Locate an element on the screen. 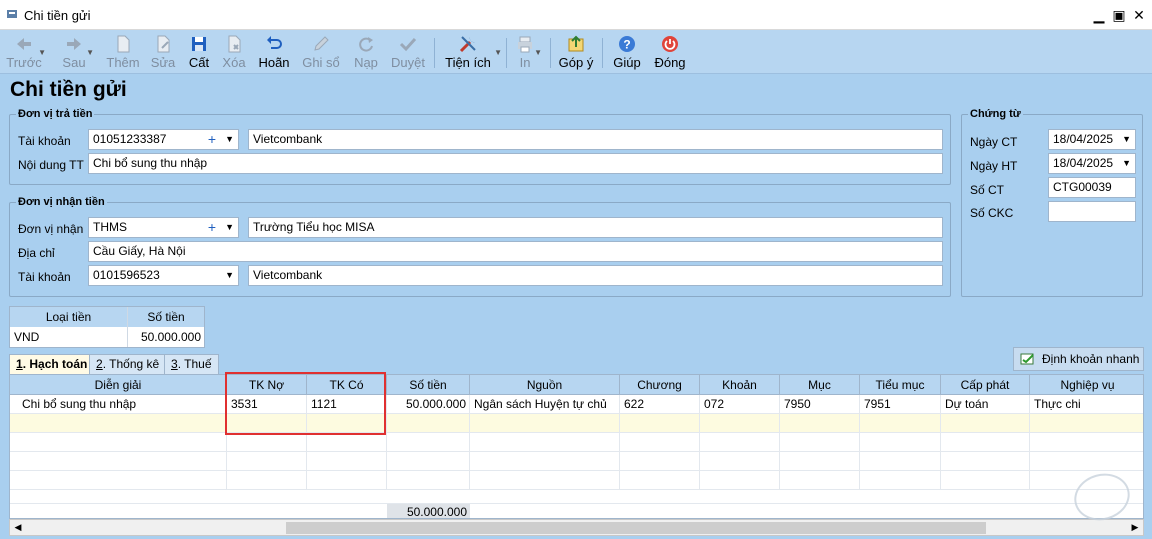 Image resolution: width=1152 pixels, height=539 pixels. payee-unit-combo: THMS + ▼ is located at coordinates (163, 227).